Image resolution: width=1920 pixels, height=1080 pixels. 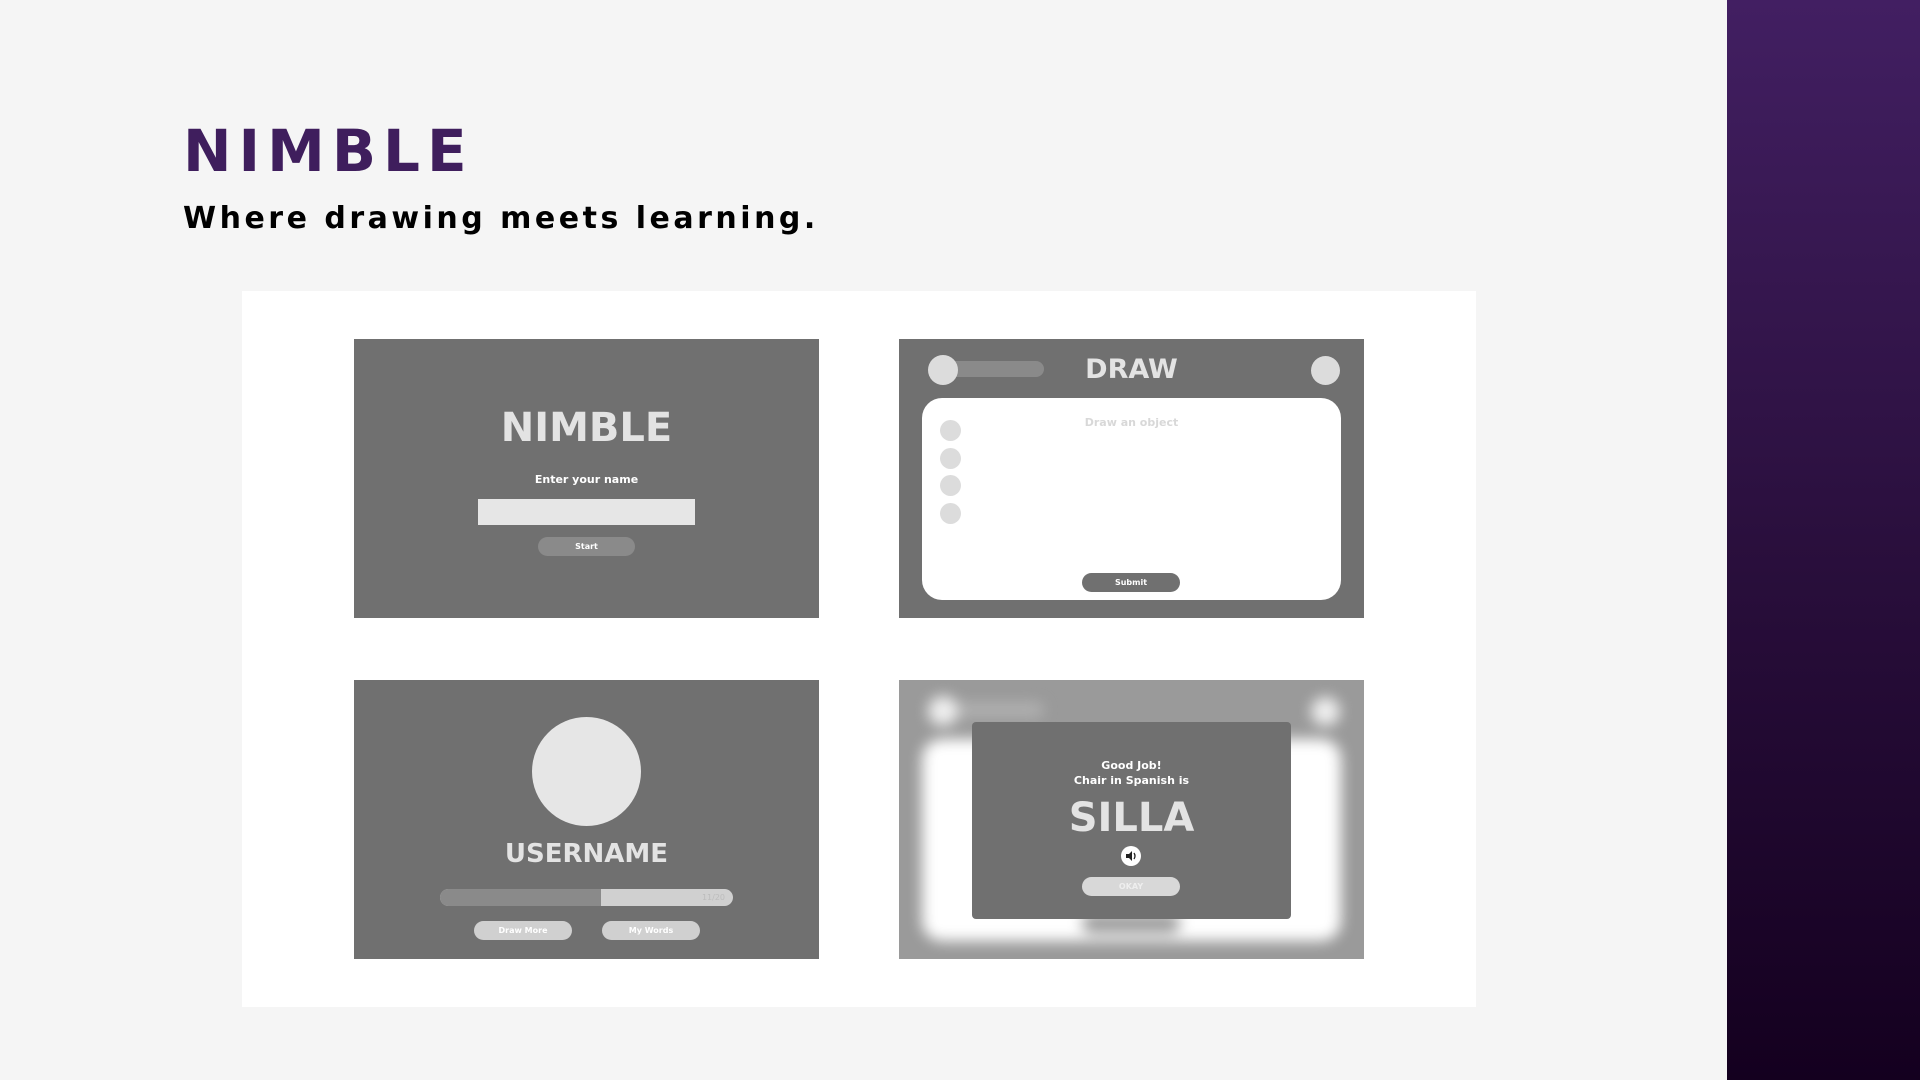 I want to click on login-start-button: Start, so click(x=586, y=546).